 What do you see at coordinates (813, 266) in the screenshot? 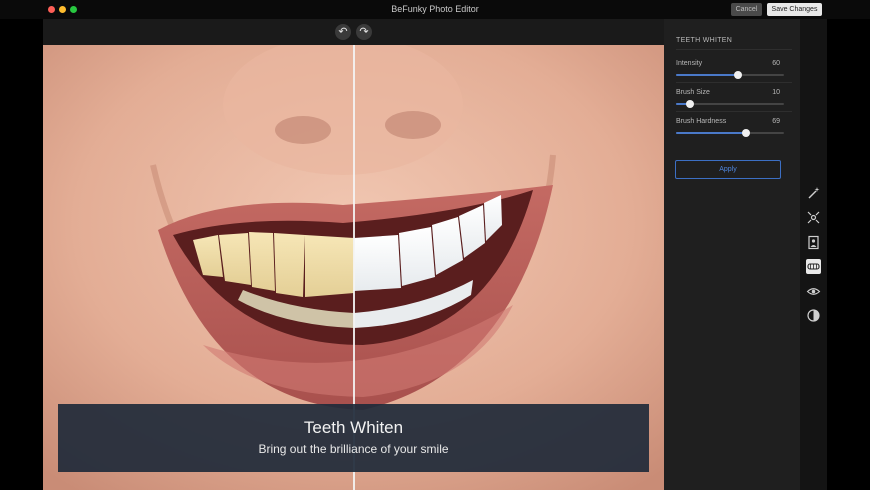
I see `teeth-icon` at bounding box center [813, 266].